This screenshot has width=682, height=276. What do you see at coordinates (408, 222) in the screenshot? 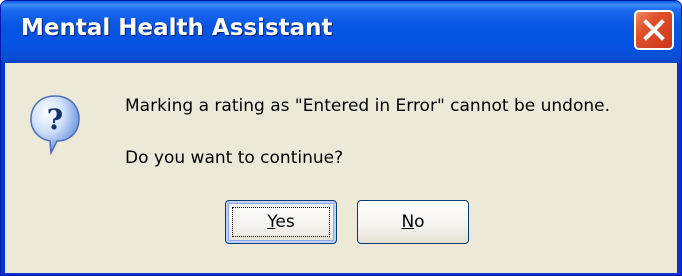
I see `no-mnemonic: N` at bounding box center [408, 222].